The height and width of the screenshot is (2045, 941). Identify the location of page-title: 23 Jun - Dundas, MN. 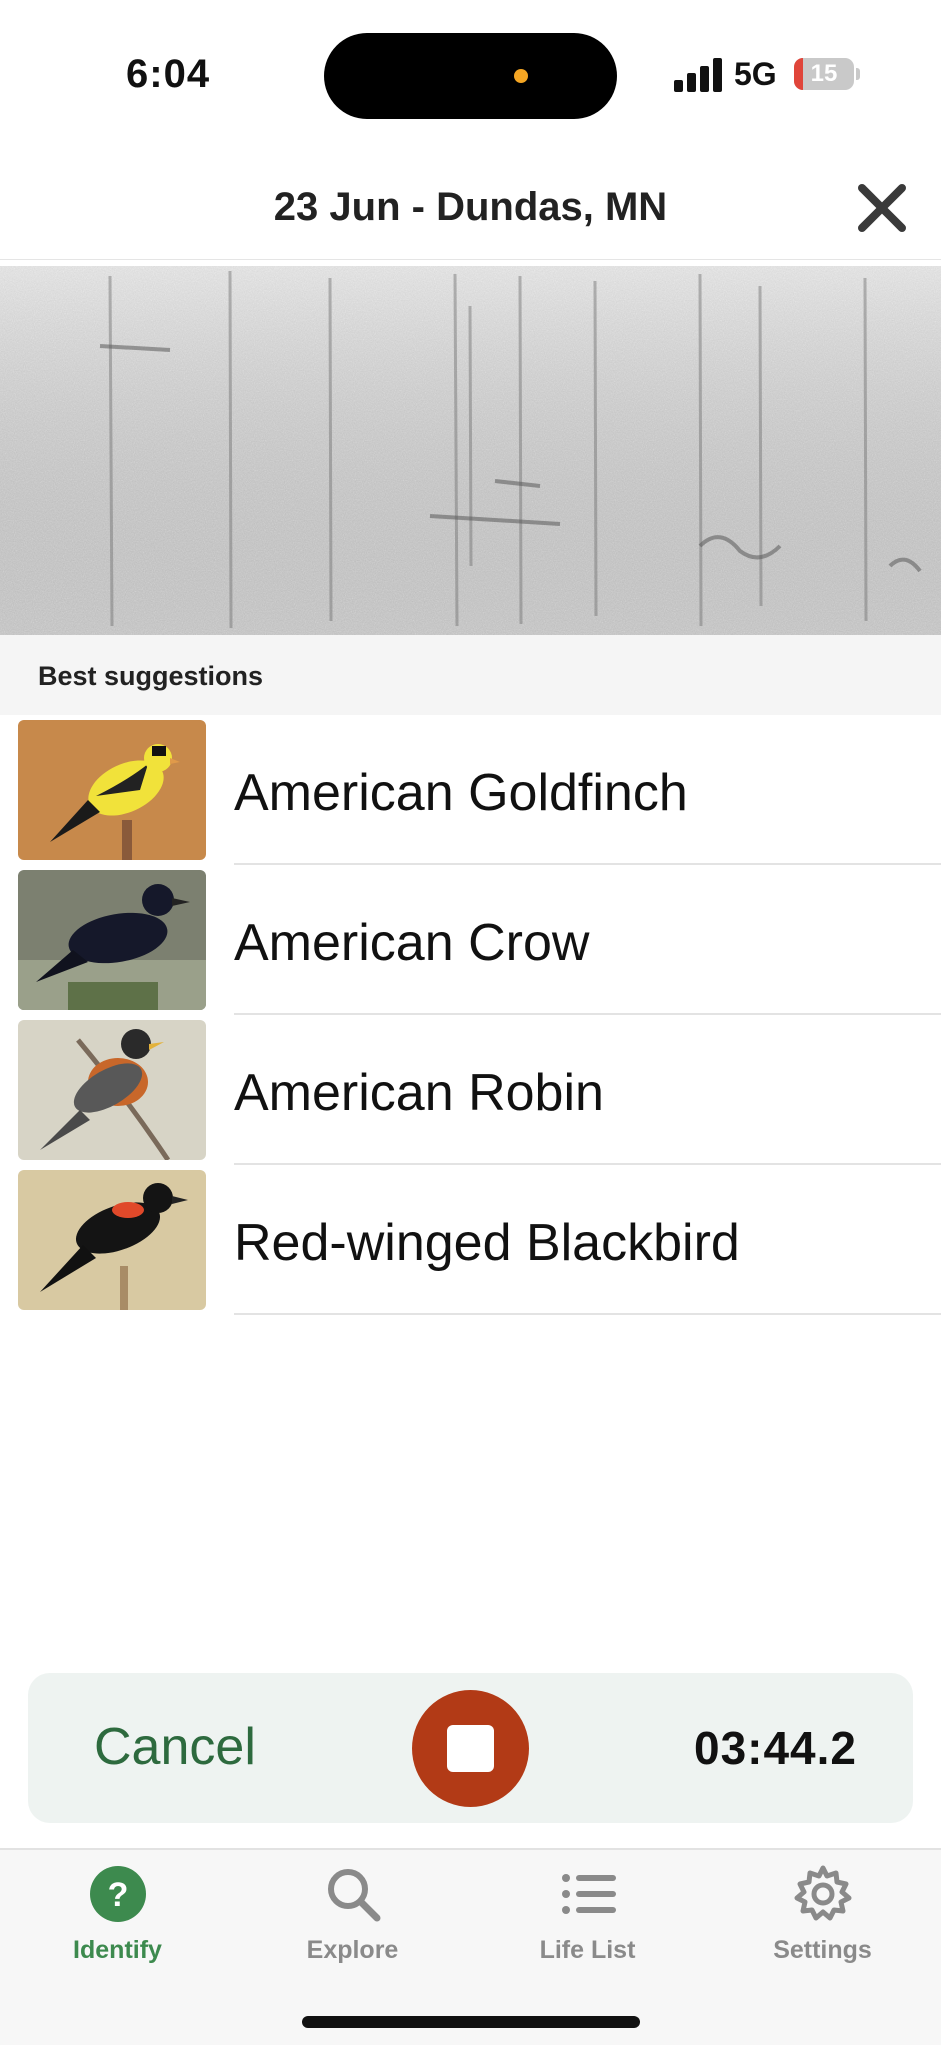
(470, 207).